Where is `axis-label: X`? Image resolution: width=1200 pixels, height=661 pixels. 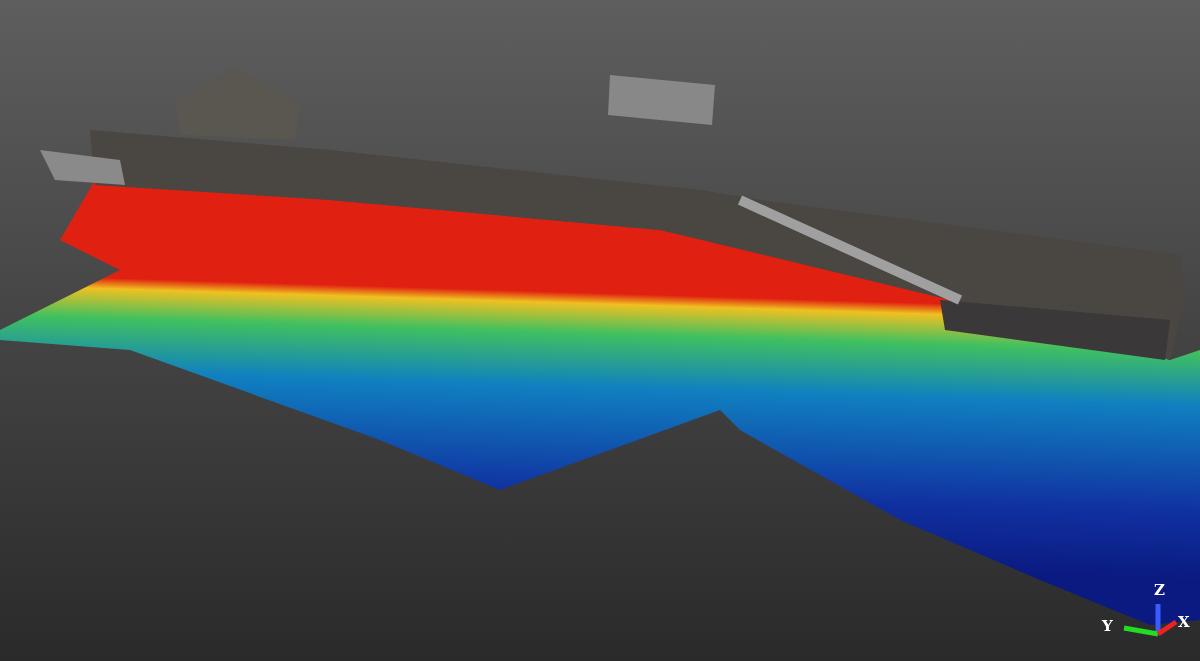 axis-label: X is located at coordinates (1184, 622).